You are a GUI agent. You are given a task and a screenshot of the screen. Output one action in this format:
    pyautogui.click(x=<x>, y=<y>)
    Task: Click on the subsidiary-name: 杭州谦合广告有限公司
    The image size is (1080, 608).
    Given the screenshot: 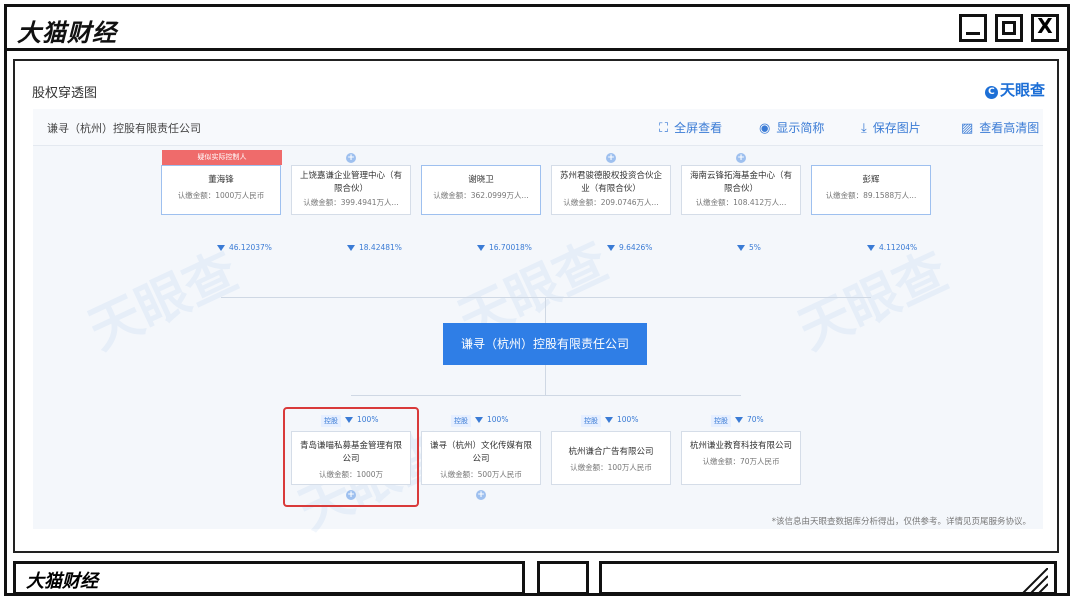 What is the action you would take?
    pyautogui.click(x=611, y=452)
    